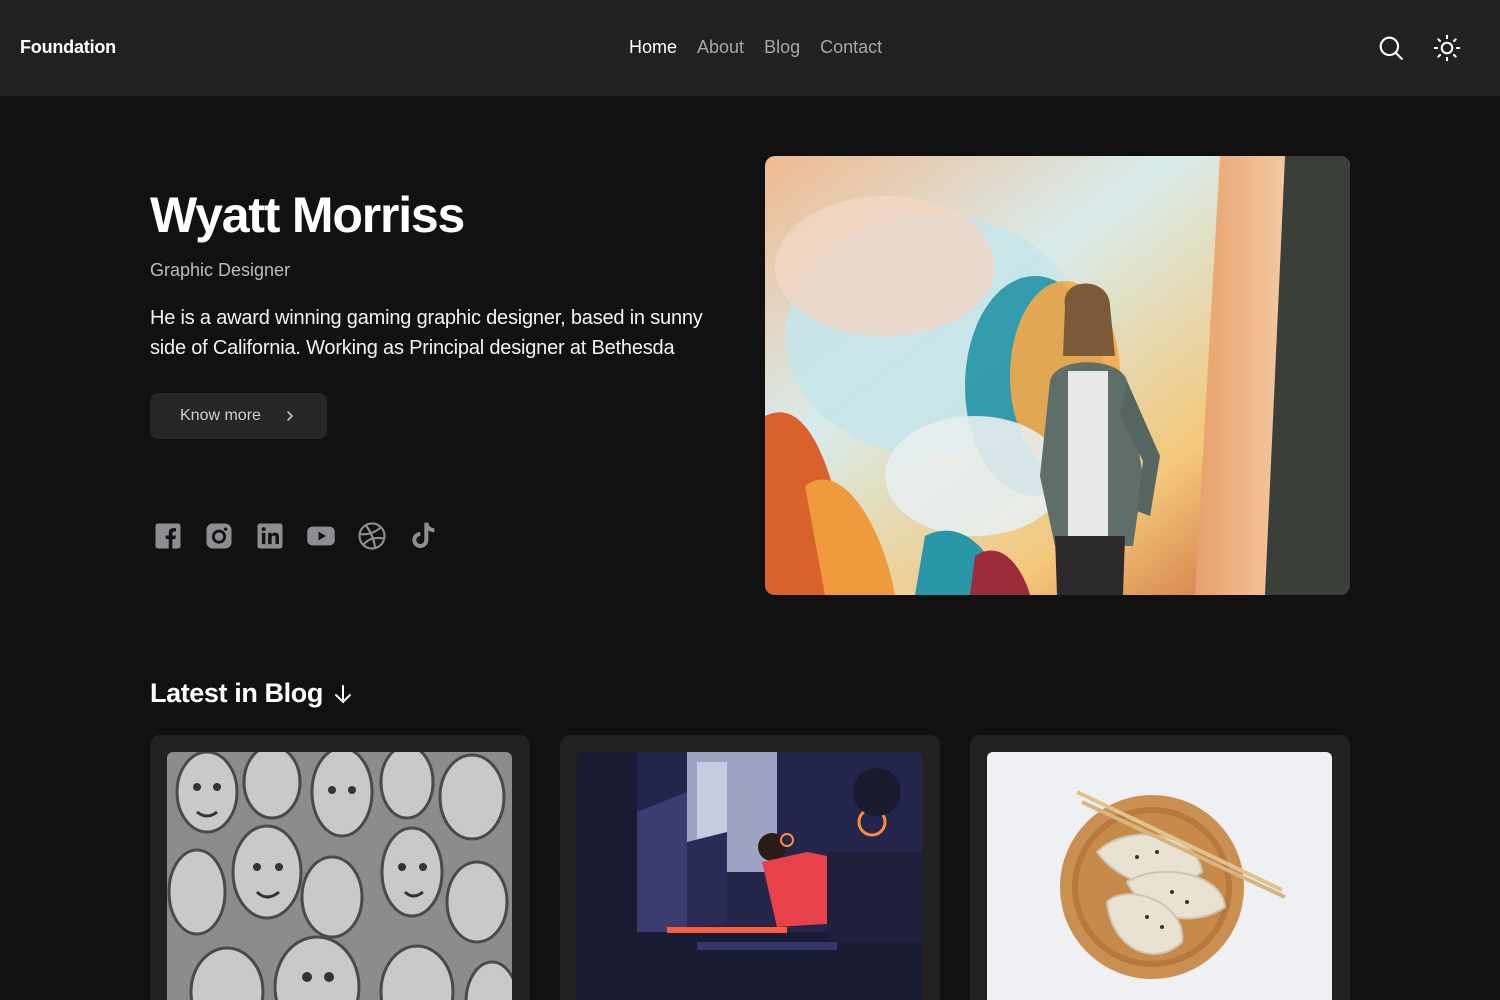 The image size is (1500, 1000). Describe the element at coordinates (236, 693) in the screenshot. I see `blog-title-text: Latest in Blog` at that location.